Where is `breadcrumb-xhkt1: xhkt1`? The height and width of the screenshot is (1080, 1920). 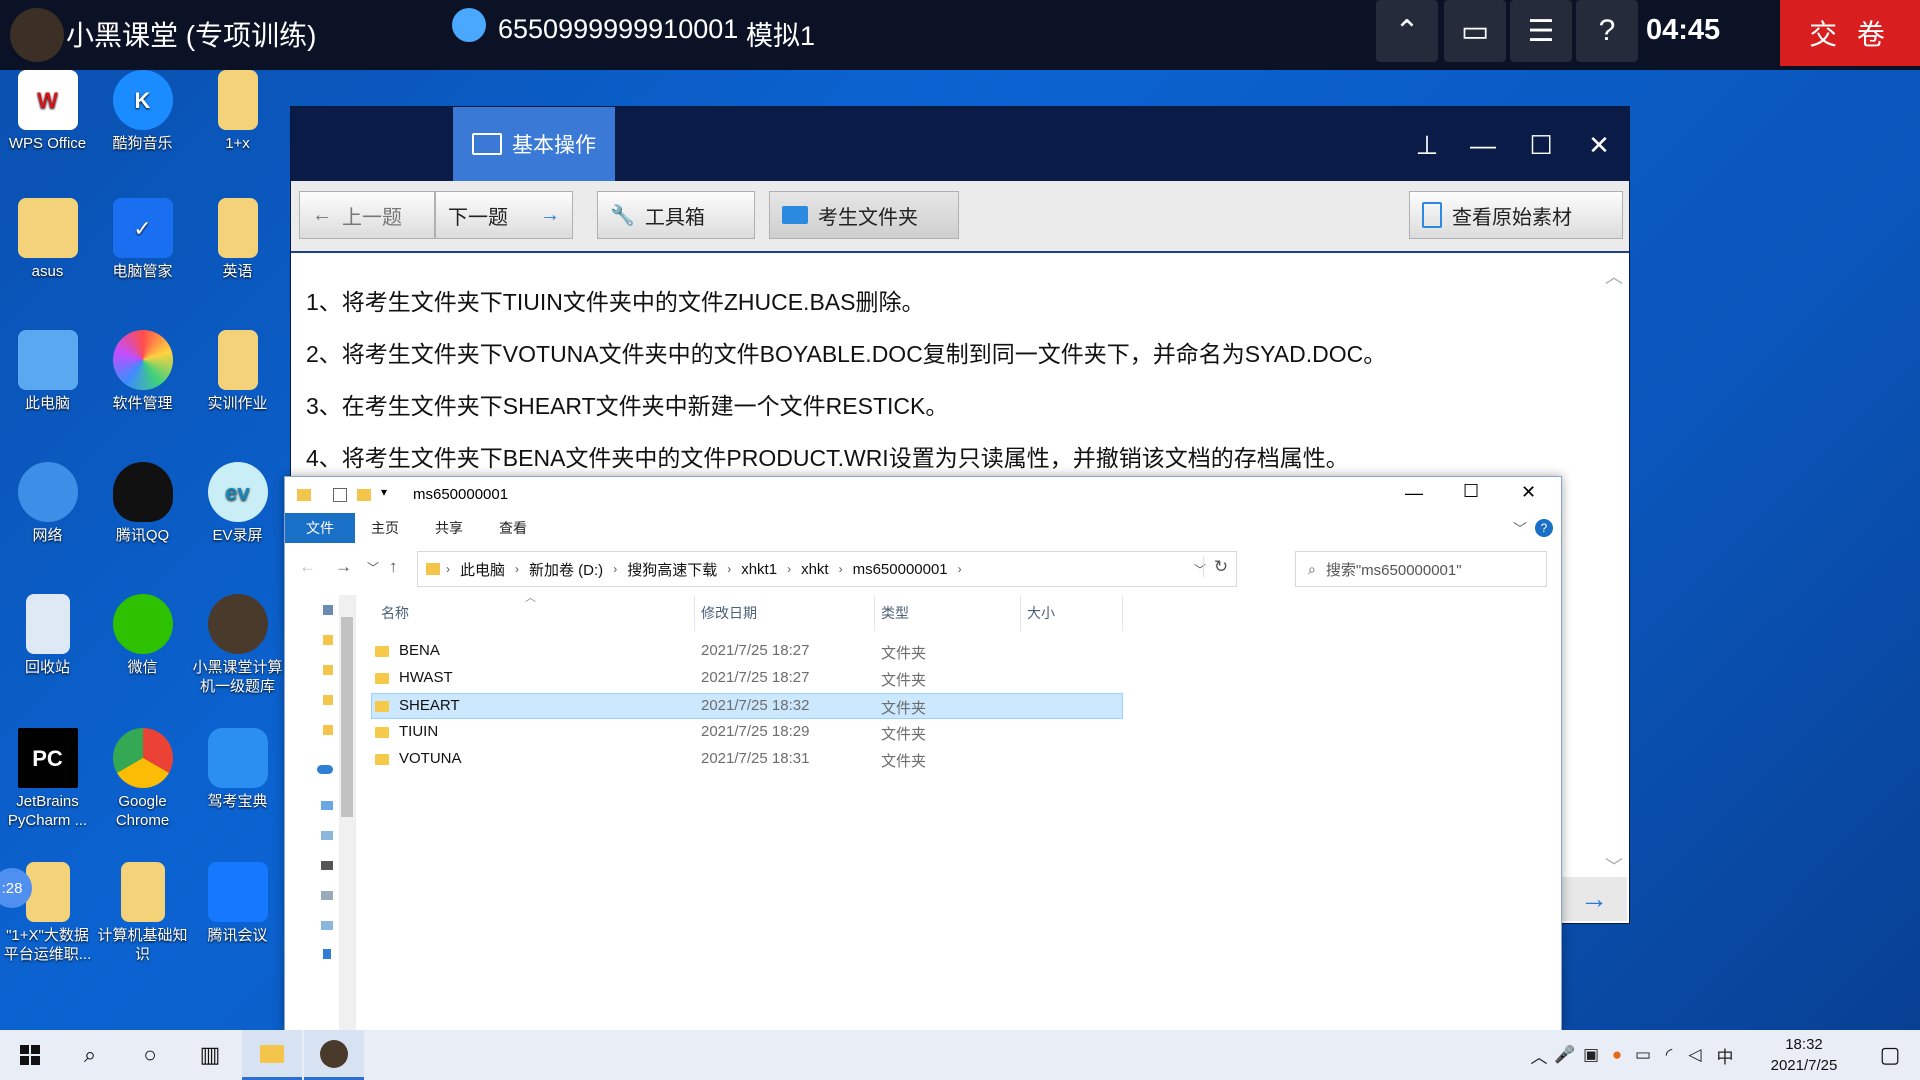
breadcrumb-xhkt1: xhkt1 is located at coordinates (759, 569).